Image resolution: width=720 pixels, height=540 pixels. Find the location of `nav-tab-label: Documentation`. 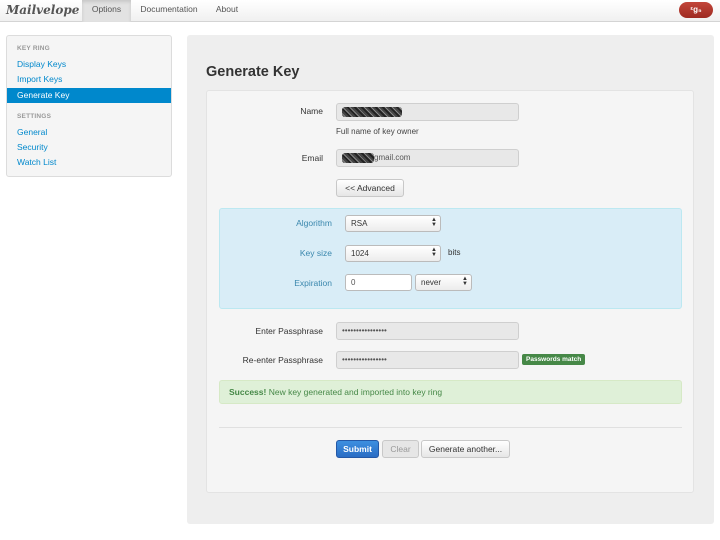

nav-tab-label: Documentation is located at coordinates (169, 9).